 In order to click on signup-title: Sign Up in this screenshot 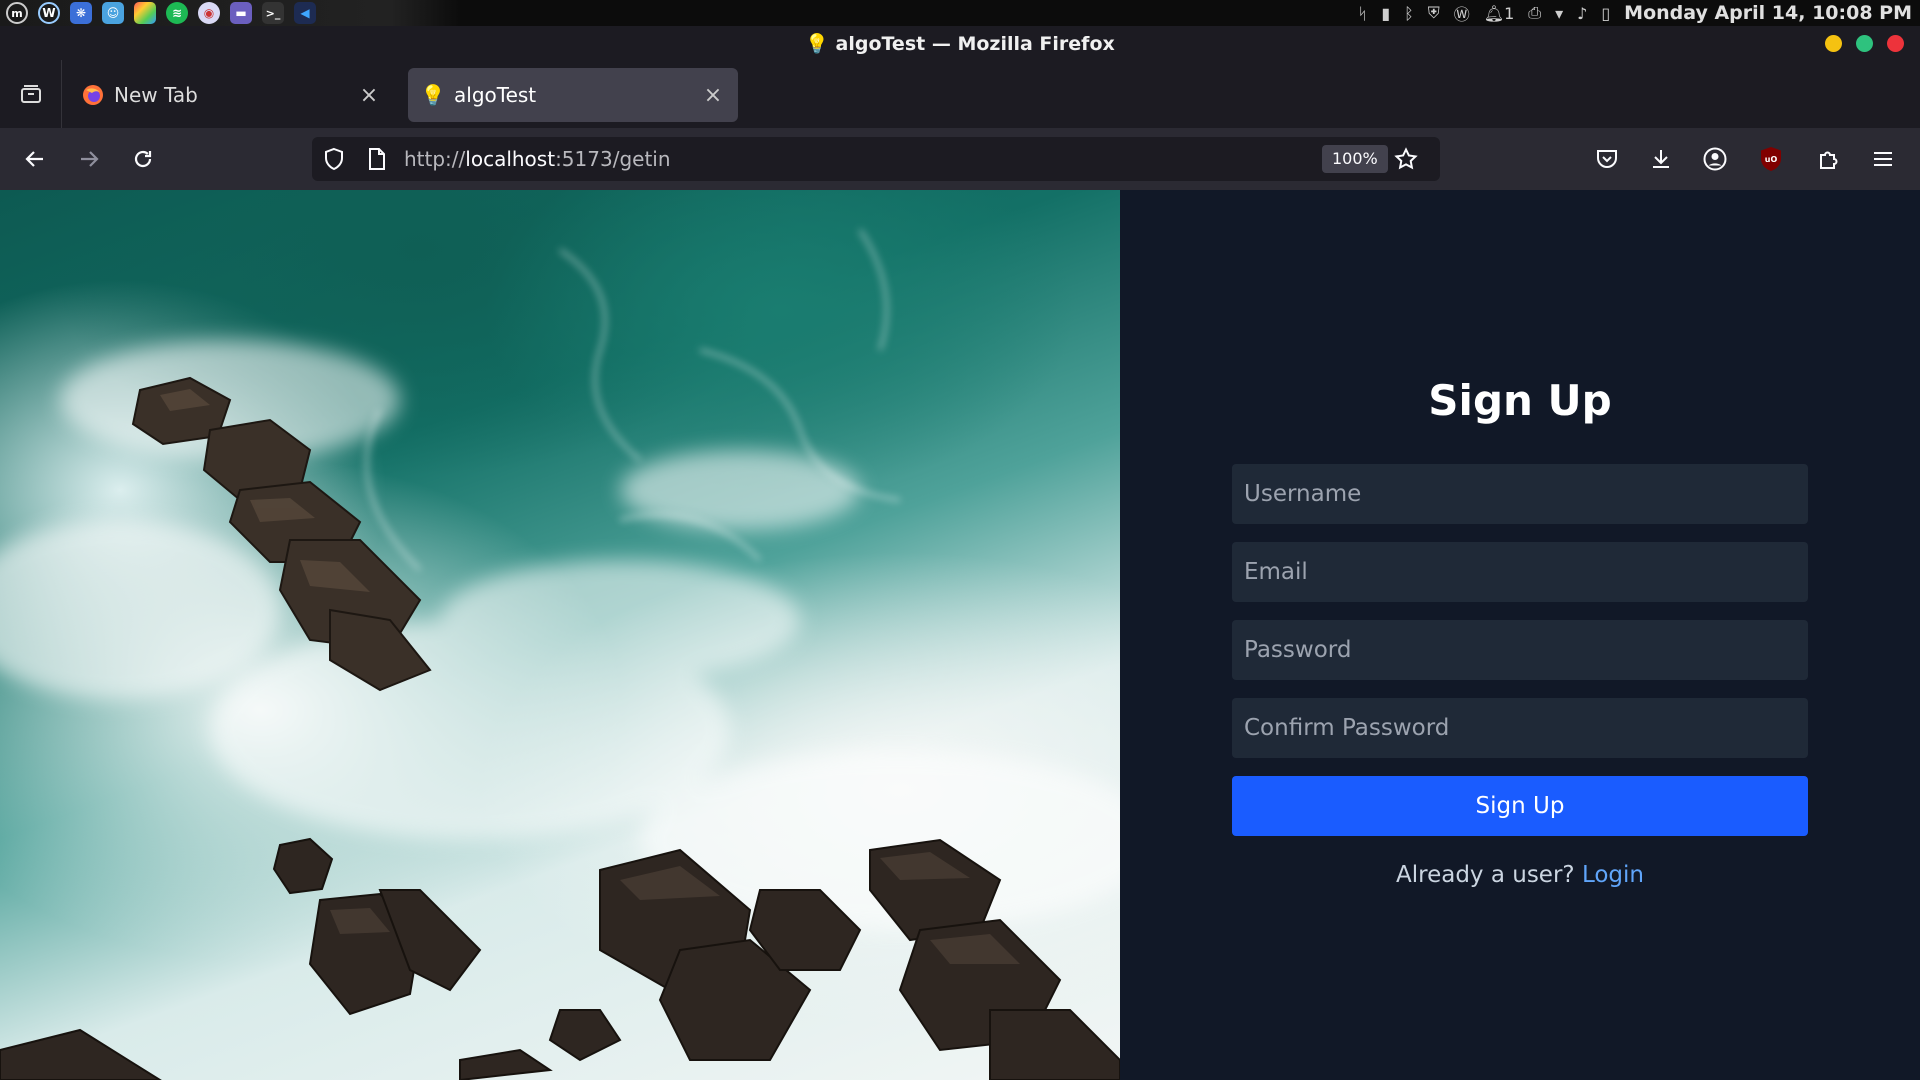, I will do `click(1520, 400)`.